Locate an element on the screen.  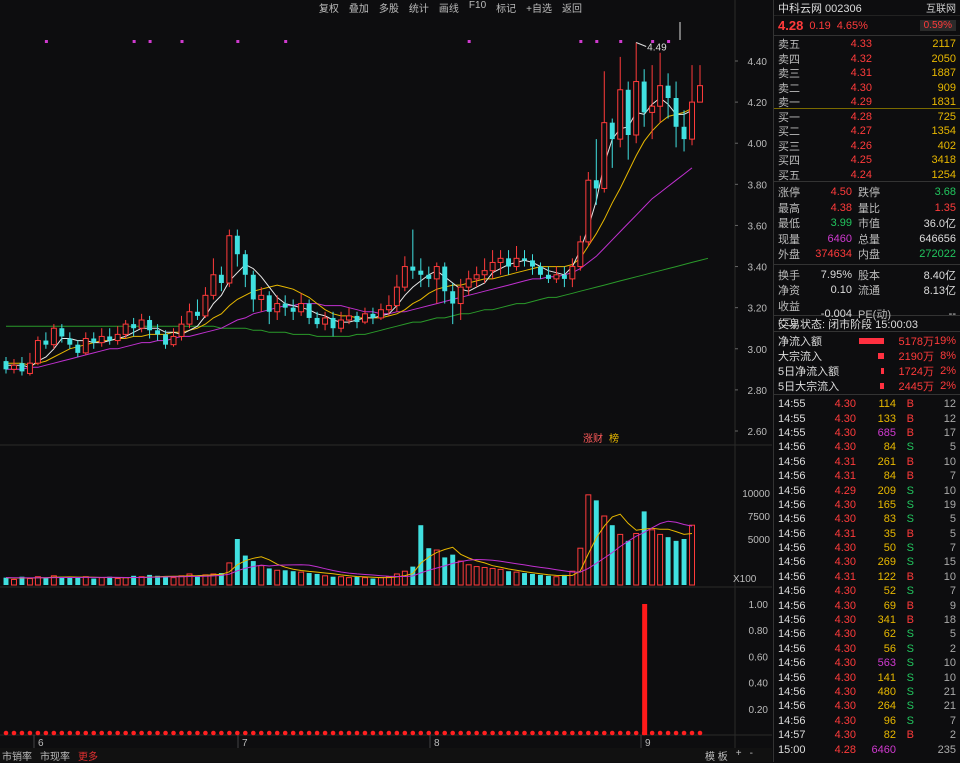
stat-value: 1.35 is located at coordinates (945, 207).